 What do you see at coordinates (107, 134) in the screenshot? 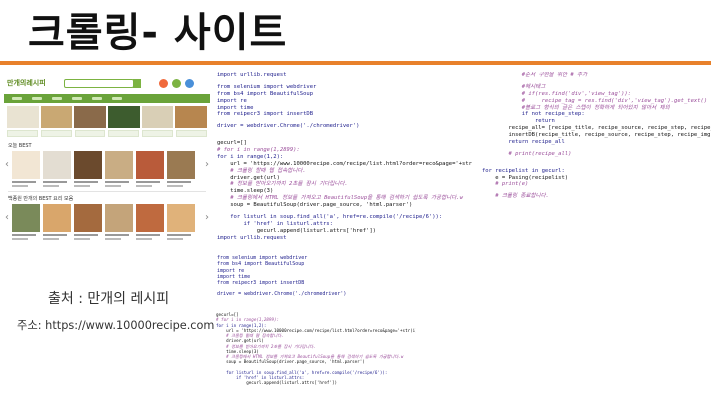
I see `site-category-row` at bounding box center [107, 134].